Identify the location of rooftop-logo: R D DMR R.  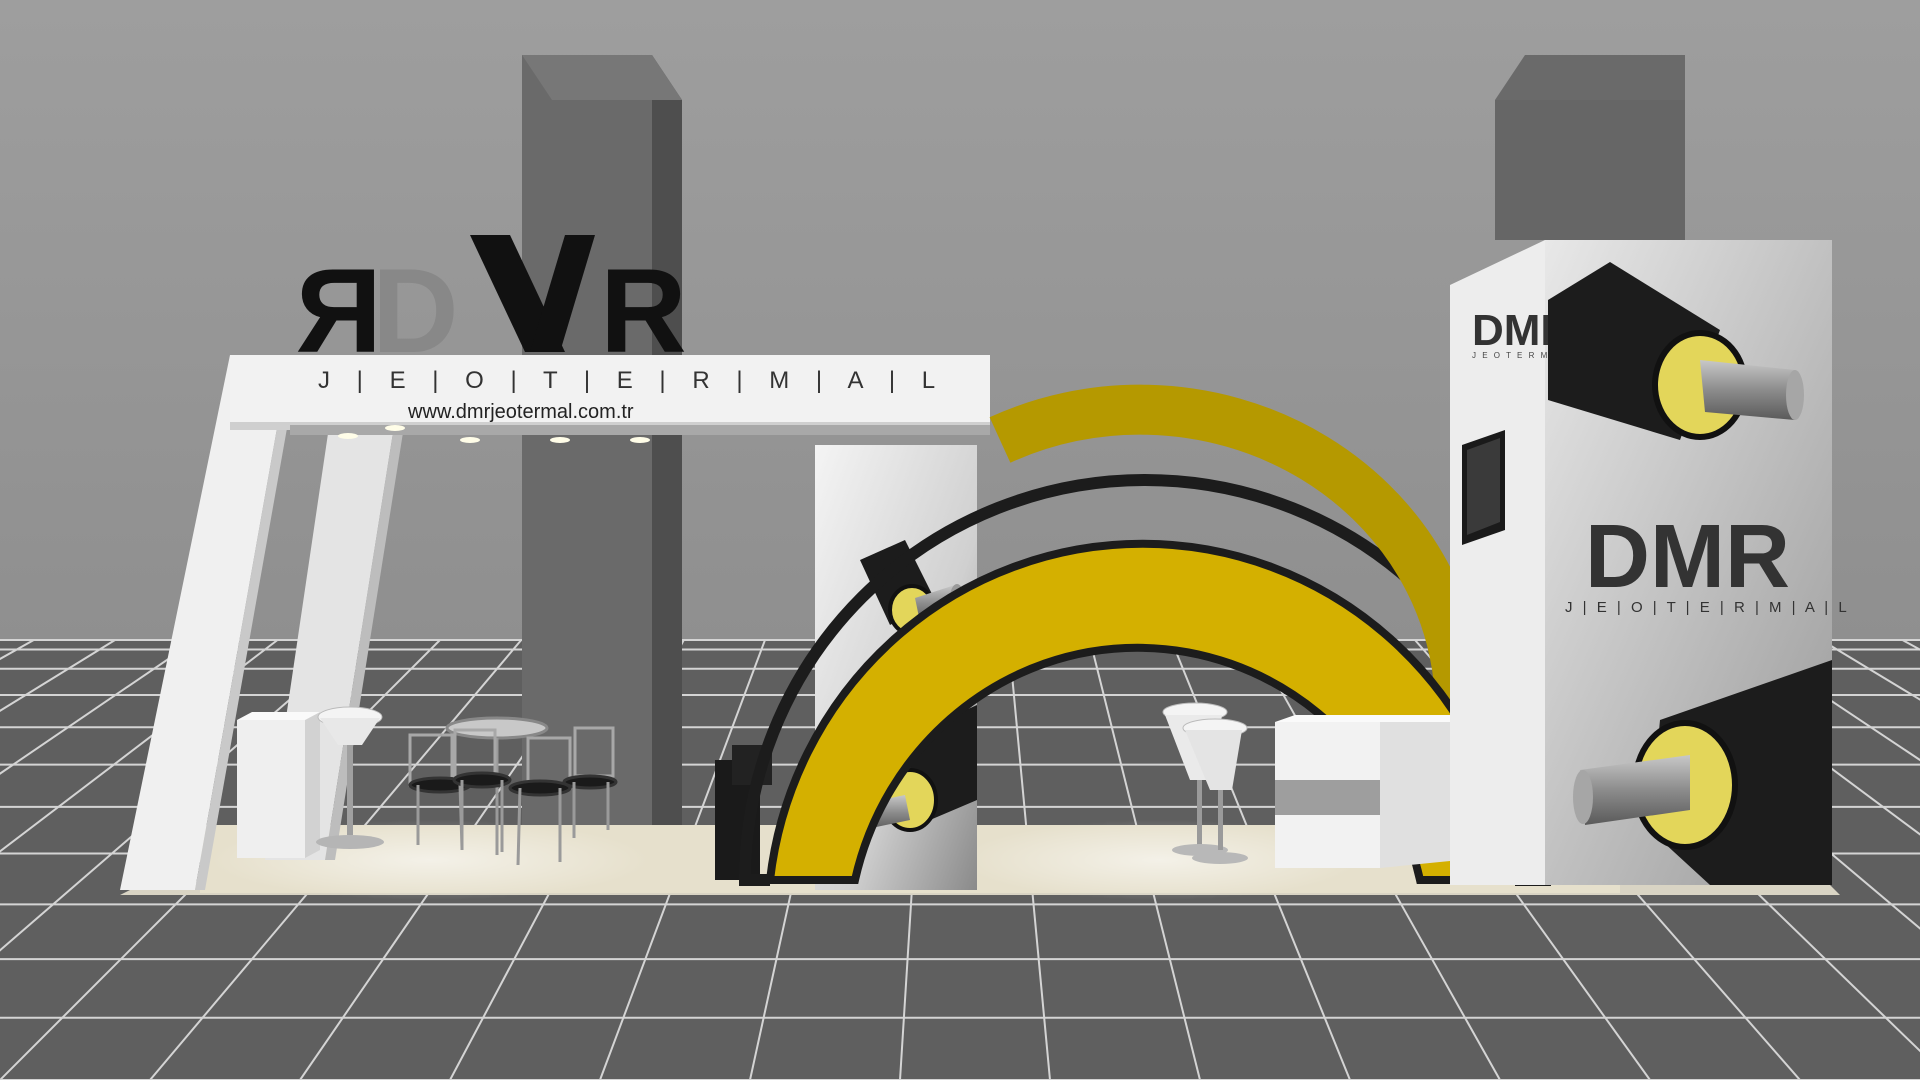
(491, 306).